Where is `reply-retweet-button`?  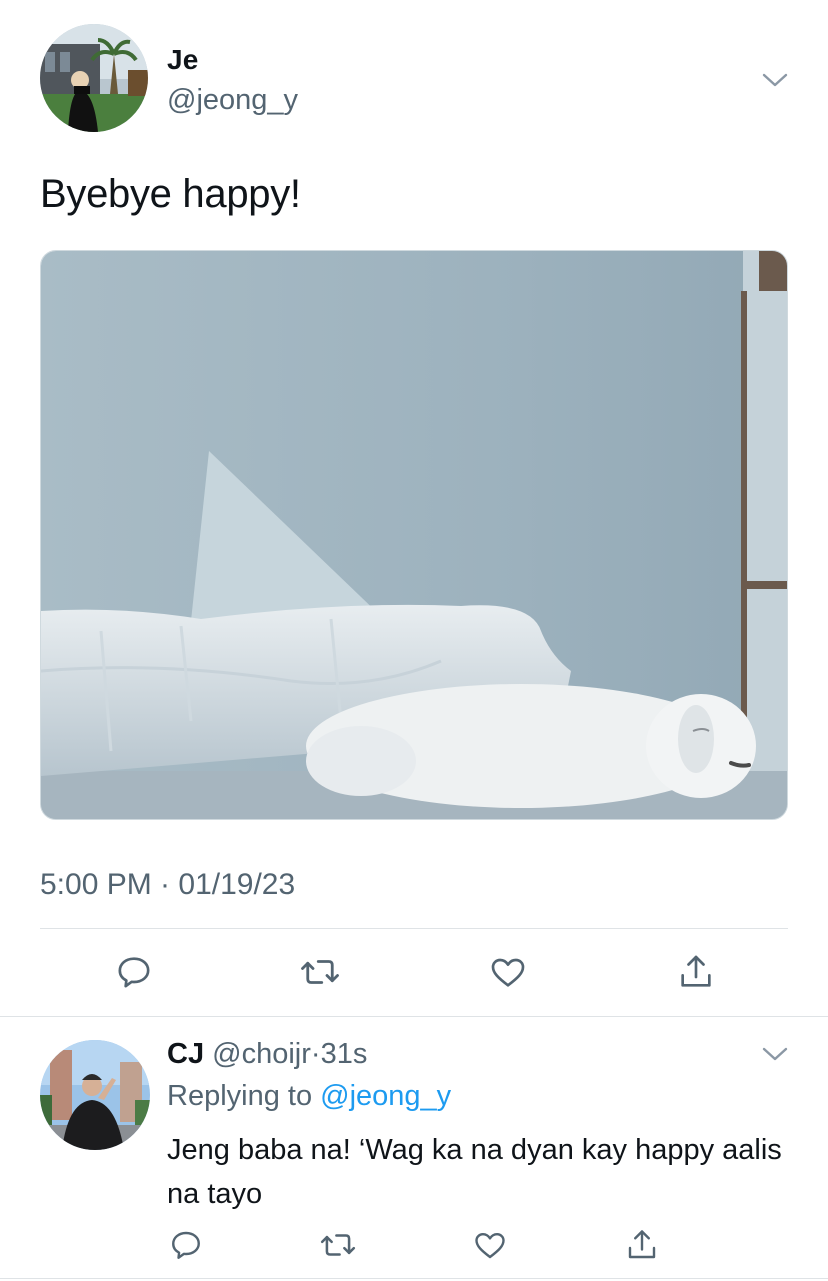 reply-retweet-button is located at coordinates (338, 1245).